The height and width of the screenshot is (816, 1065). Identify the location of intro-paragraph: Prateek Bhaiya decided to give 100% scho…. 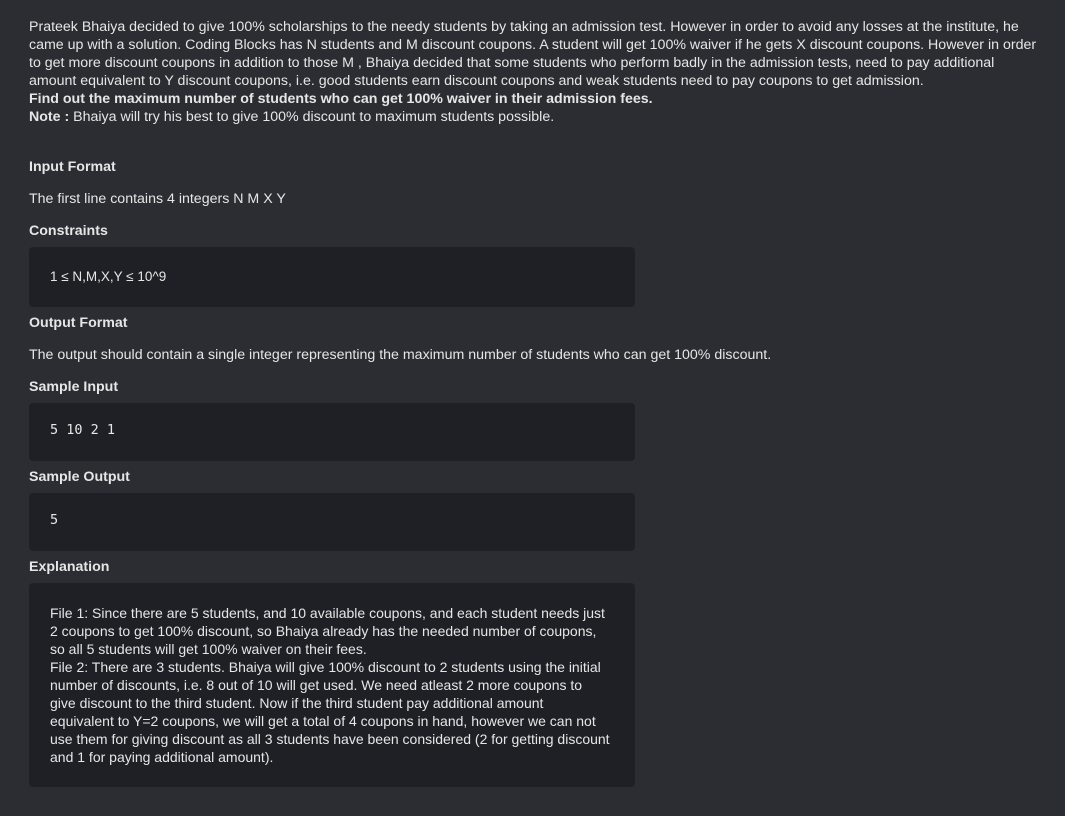
(533, 54).